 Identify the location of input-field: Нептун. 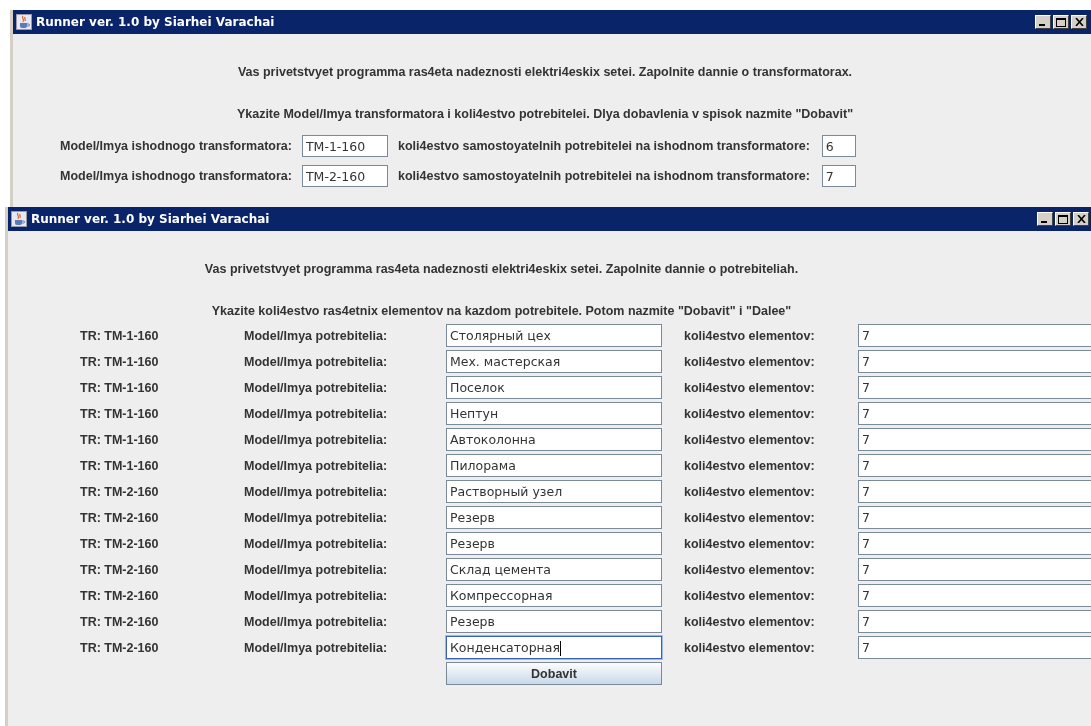
(554, 413).